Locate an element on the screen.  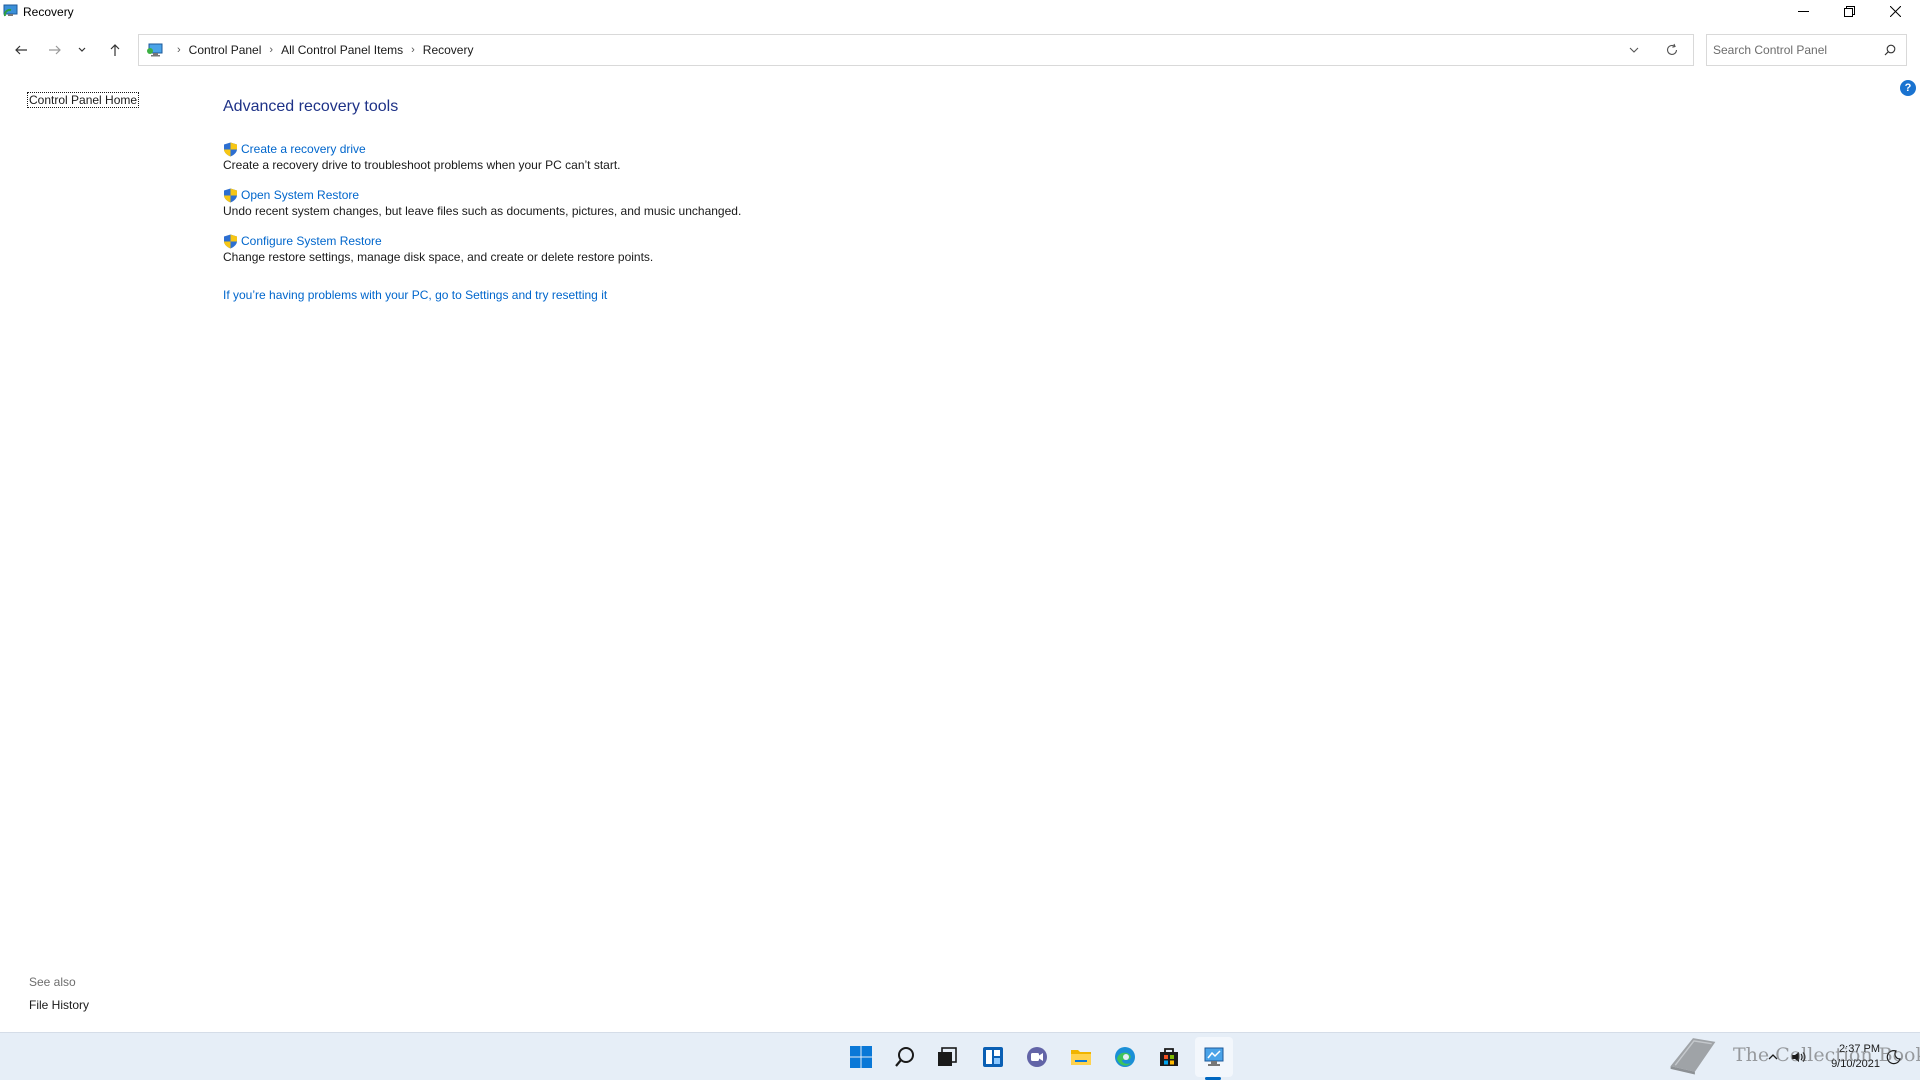
arrow-right-icon is located at coordinates (55, 50).